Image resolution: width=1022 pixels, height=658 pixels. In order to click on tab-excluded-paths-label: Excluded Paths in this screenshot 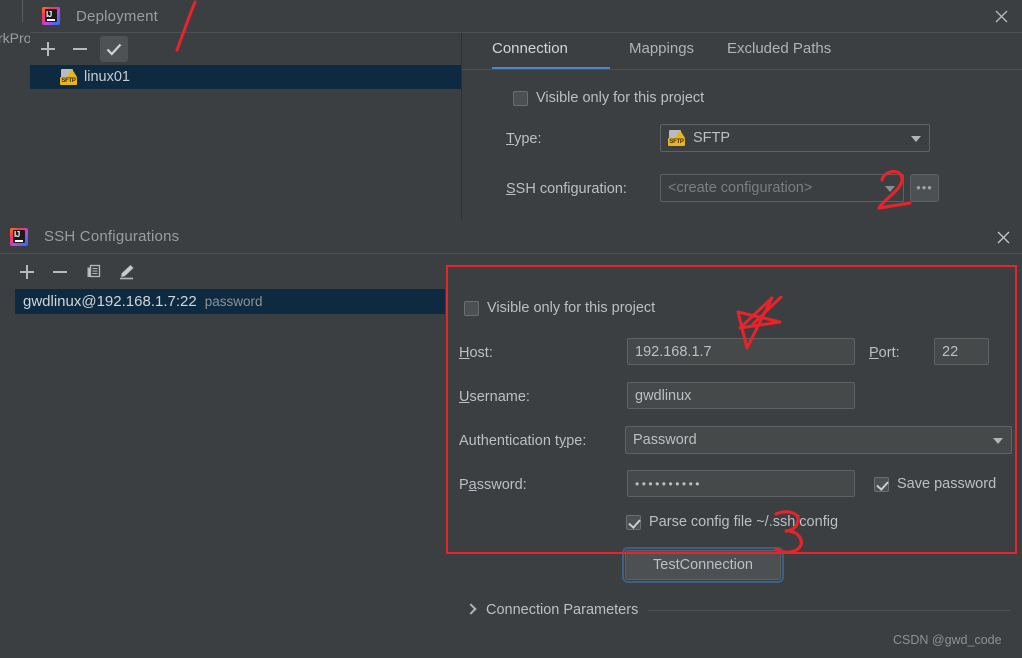, I will do `click(779, 48)`.